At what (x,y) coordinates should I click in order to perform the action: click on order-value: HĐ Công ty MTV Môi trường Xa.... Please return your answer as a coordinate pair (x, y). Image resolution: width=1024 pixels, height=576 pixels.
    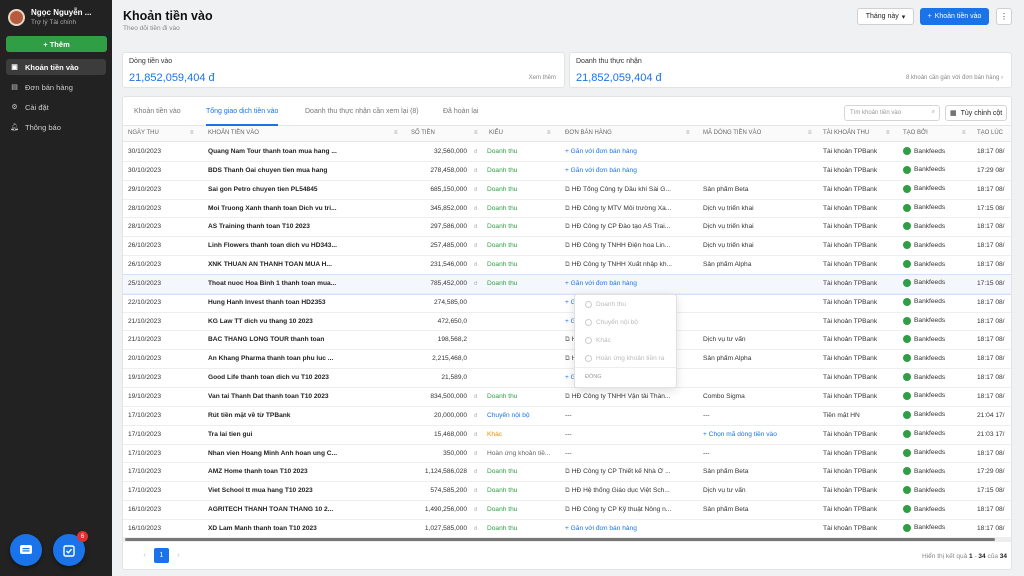
    Looking at the image, I should click on (622, 208).